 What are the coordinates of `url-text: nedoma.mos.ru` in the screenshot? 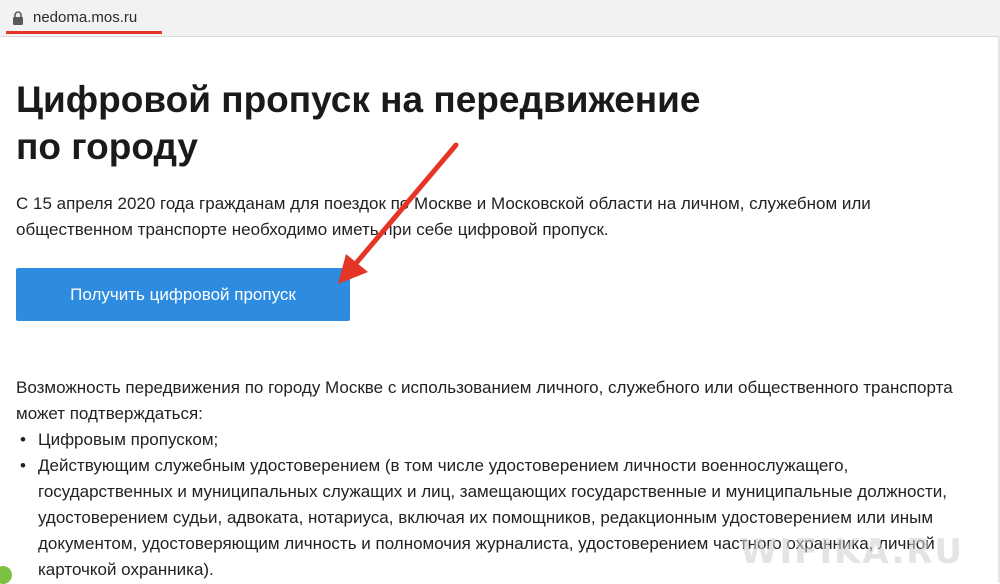 It's located at (85, 17).